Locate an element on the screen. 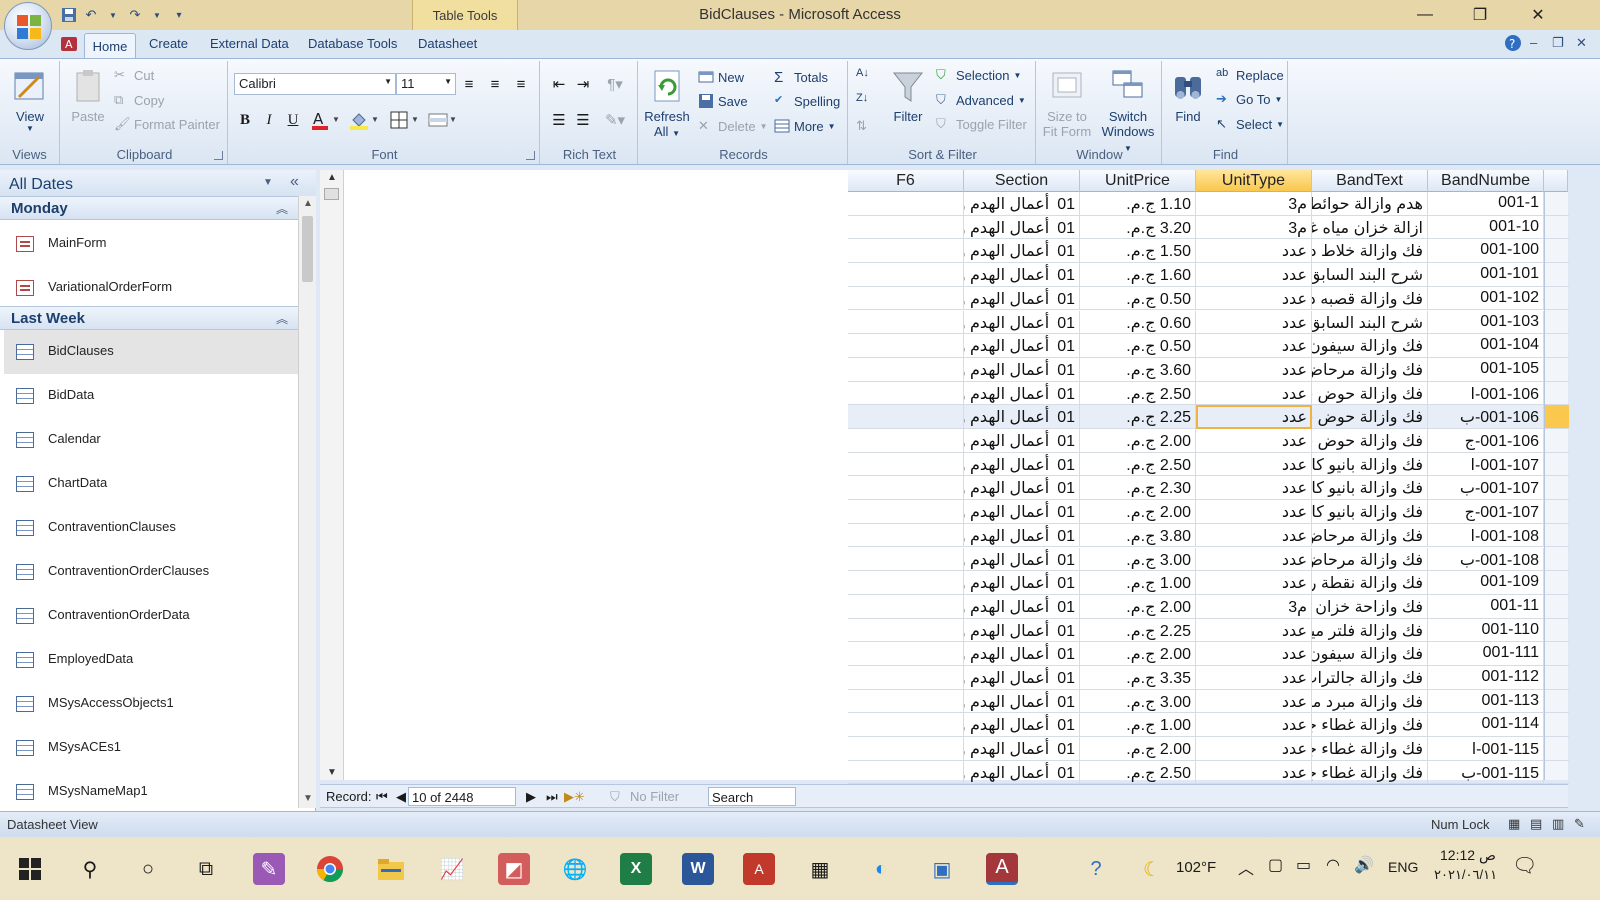 Image resolution: width=1600 pixels, height=900 pixels. design-view-icon: ✎ is located at coordinates (1579, 824).